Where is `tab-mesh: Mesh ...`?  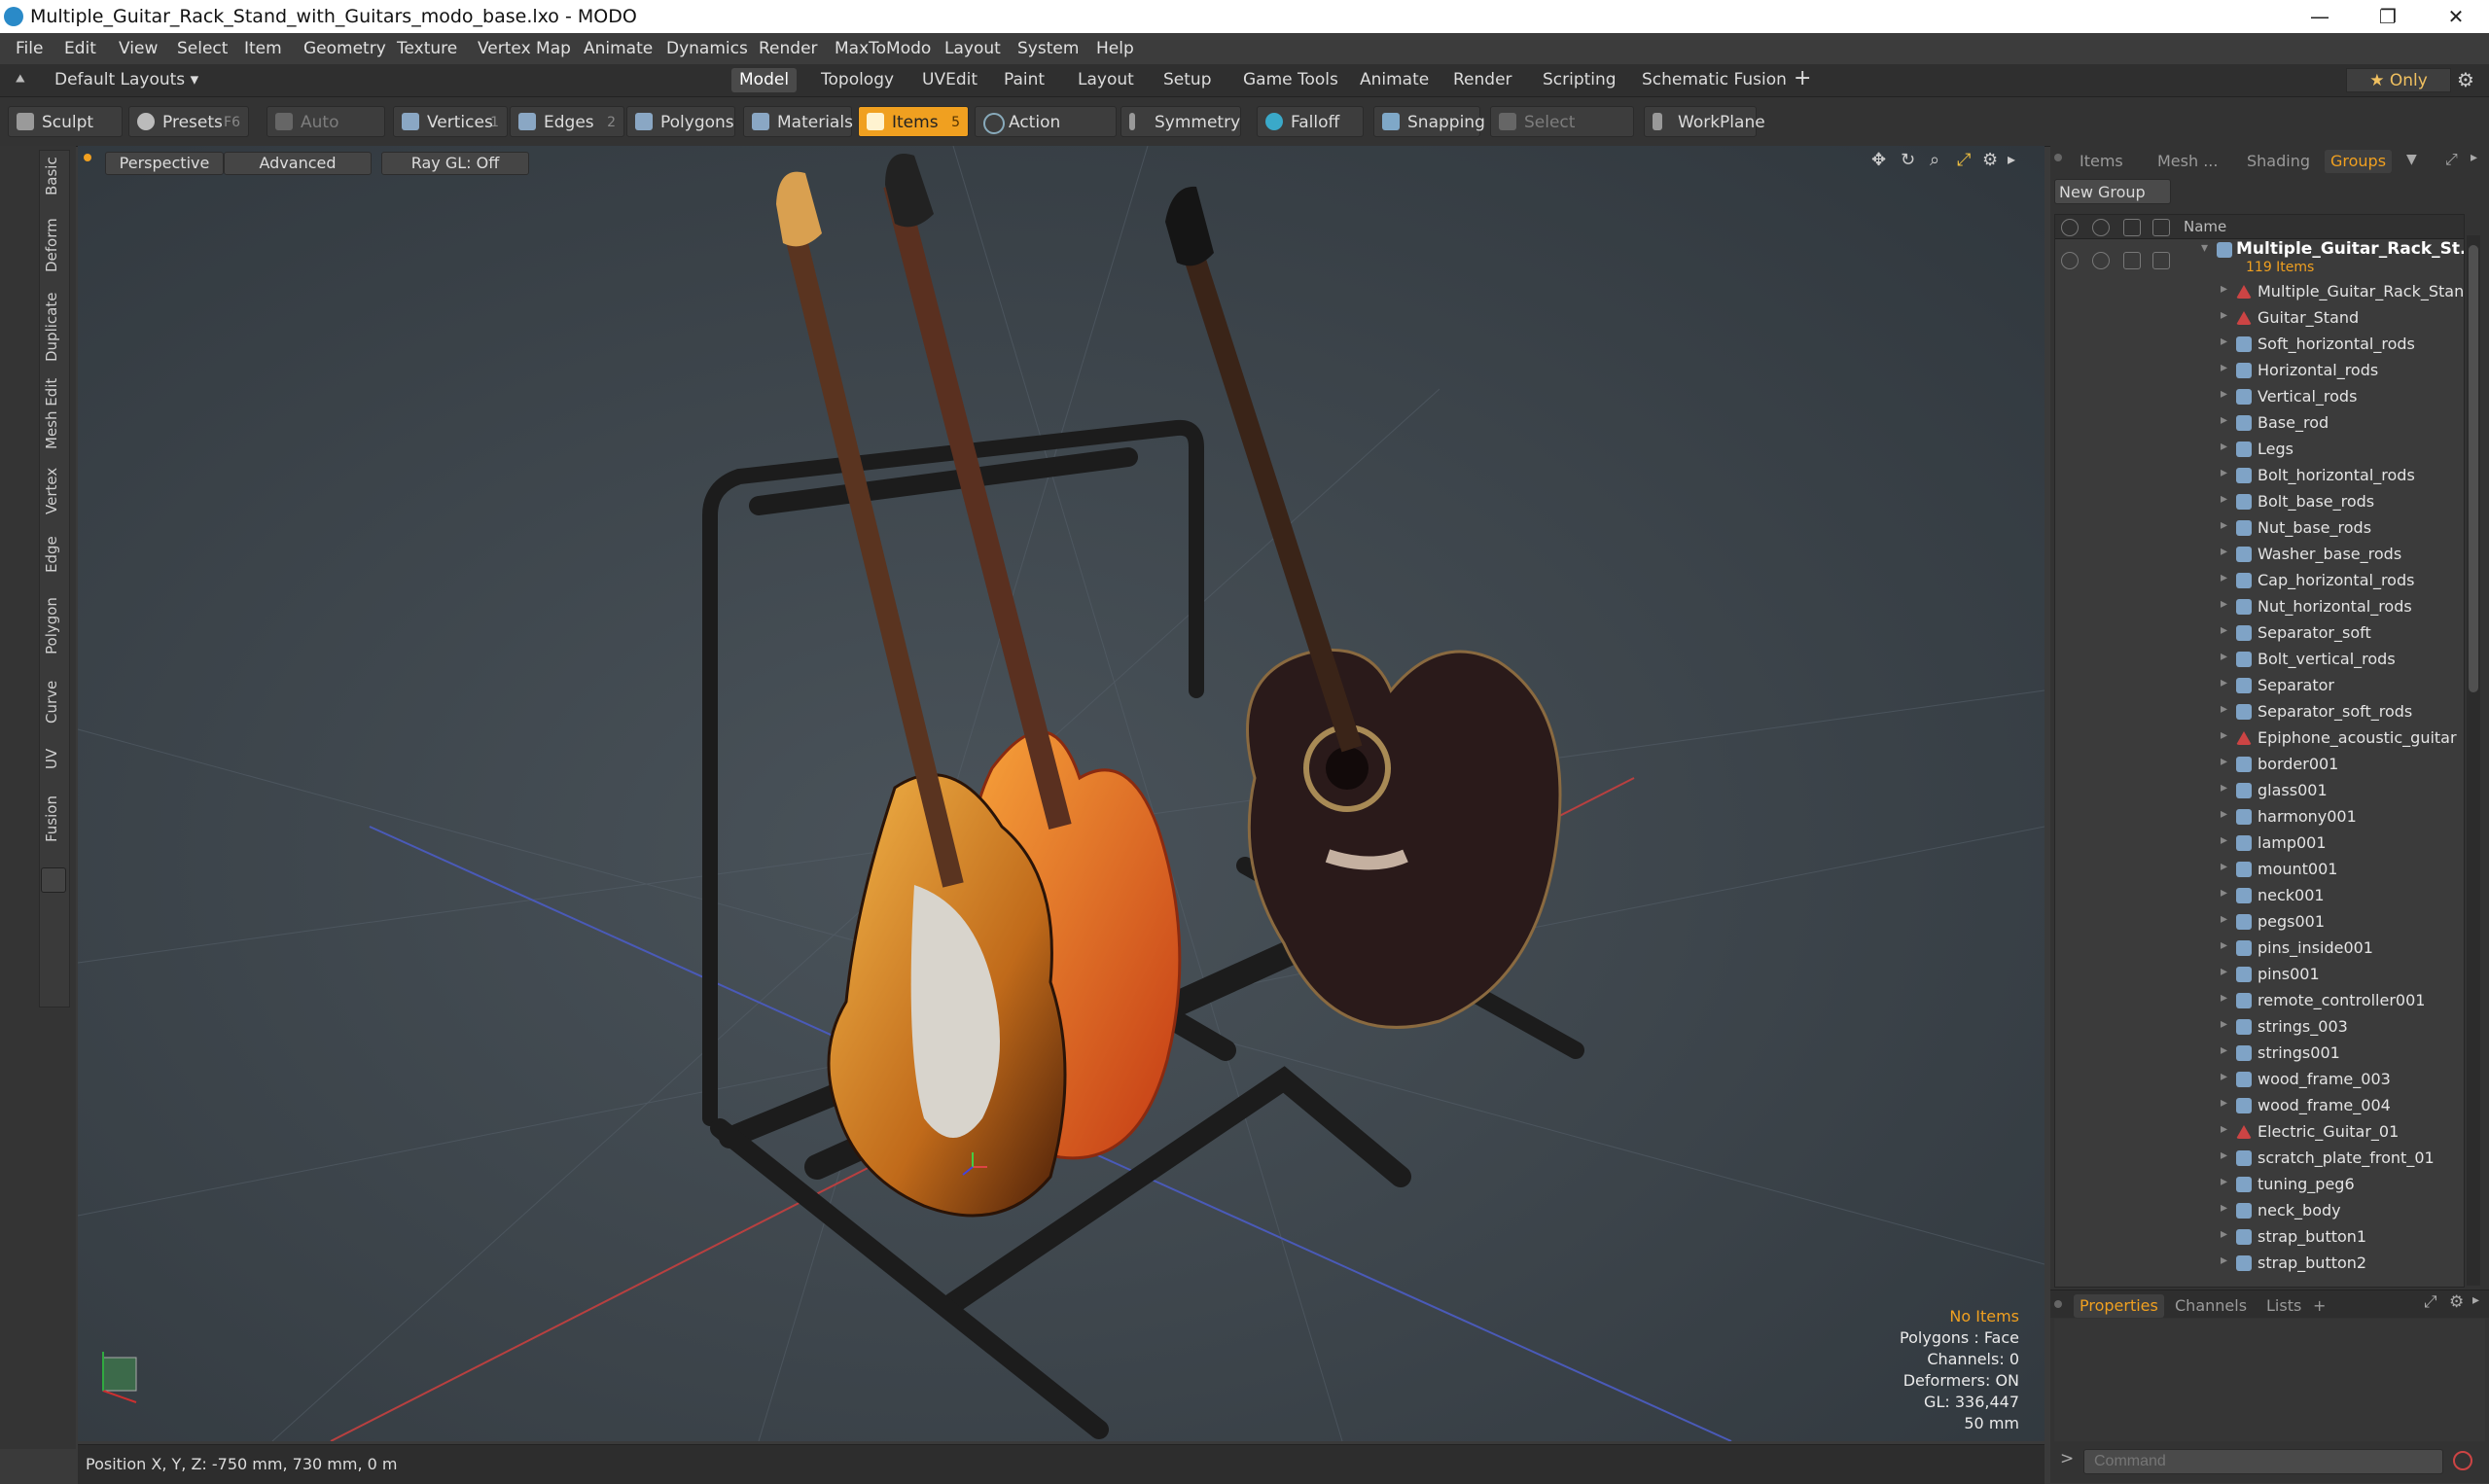
tab-mesh: Mesh ... is located at coordinates (2187, 162).